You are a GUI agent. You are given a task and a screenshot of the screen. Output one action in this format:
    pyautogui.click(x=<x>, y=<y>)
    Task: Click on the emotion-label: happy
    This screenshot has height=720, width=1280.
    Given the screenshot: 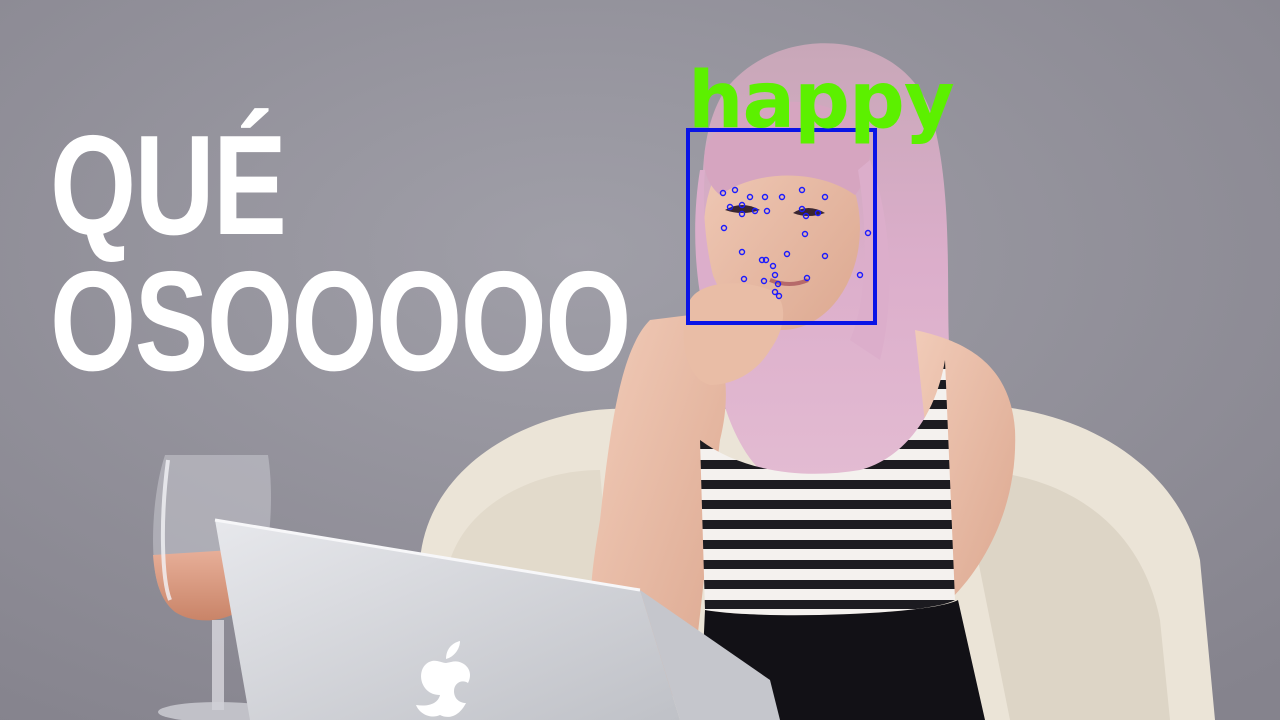 What is the action you would take?
    pyautogui.click(x=821, y=101)
    